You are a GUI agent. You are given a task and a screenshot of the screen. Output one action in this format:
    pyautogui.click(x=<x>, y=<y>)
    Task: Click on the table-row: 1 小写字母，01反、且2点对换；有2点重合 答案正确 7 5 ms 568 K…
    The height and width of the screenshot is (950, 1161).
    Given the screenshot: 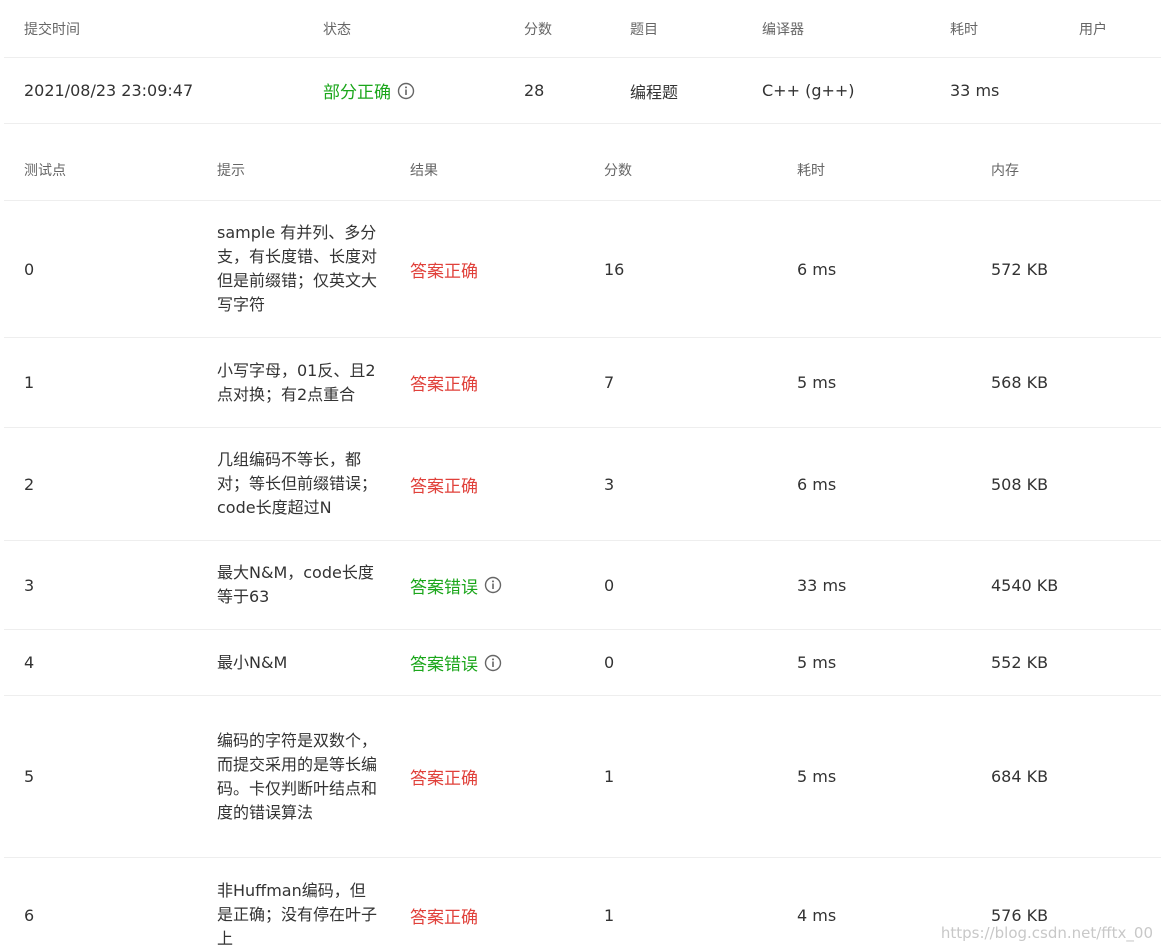 What is the action you would take?
    pyautogui.click(x=582, y=383)
    